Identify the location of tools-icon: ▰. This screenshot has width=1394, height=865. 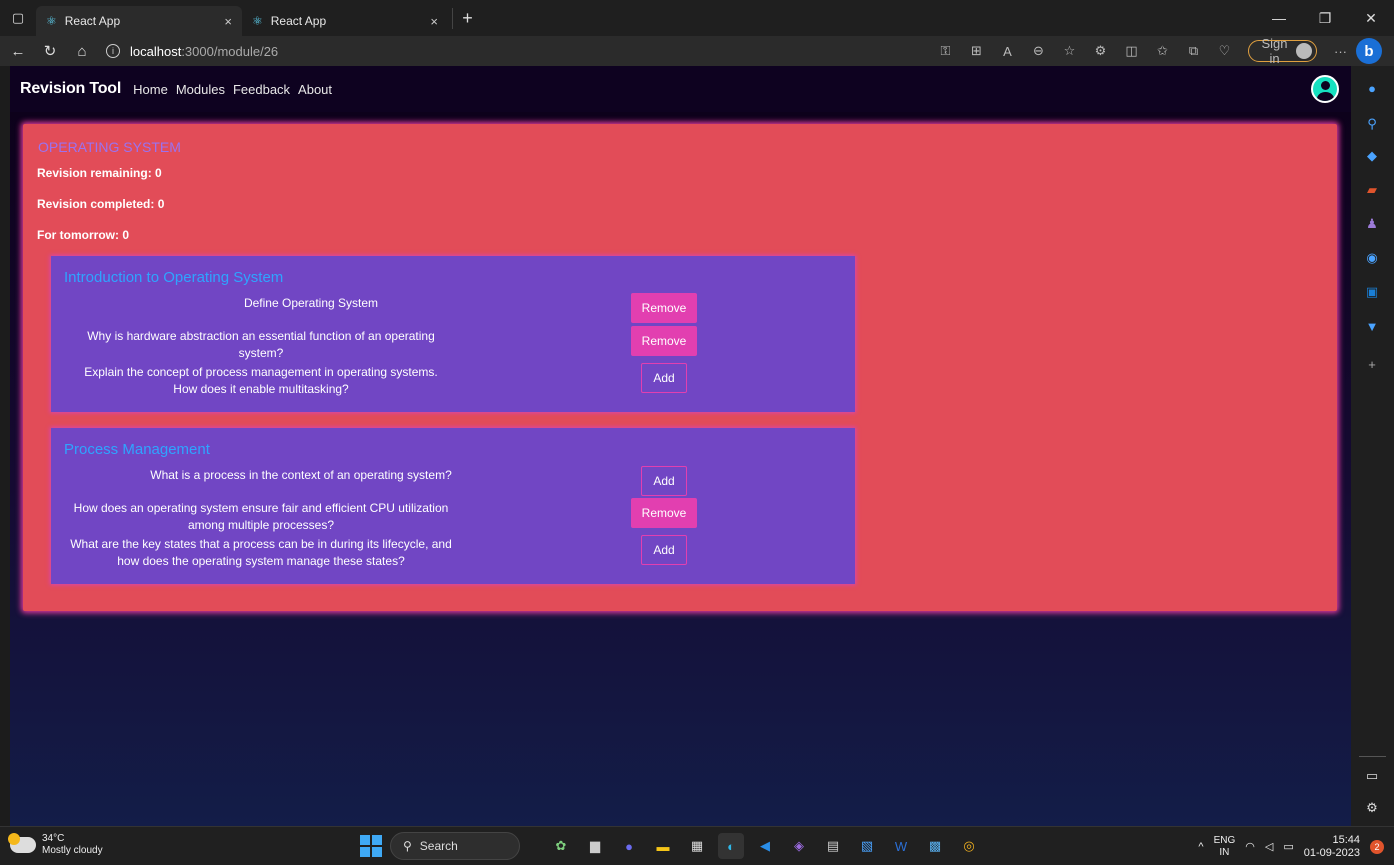
(1372, 190).